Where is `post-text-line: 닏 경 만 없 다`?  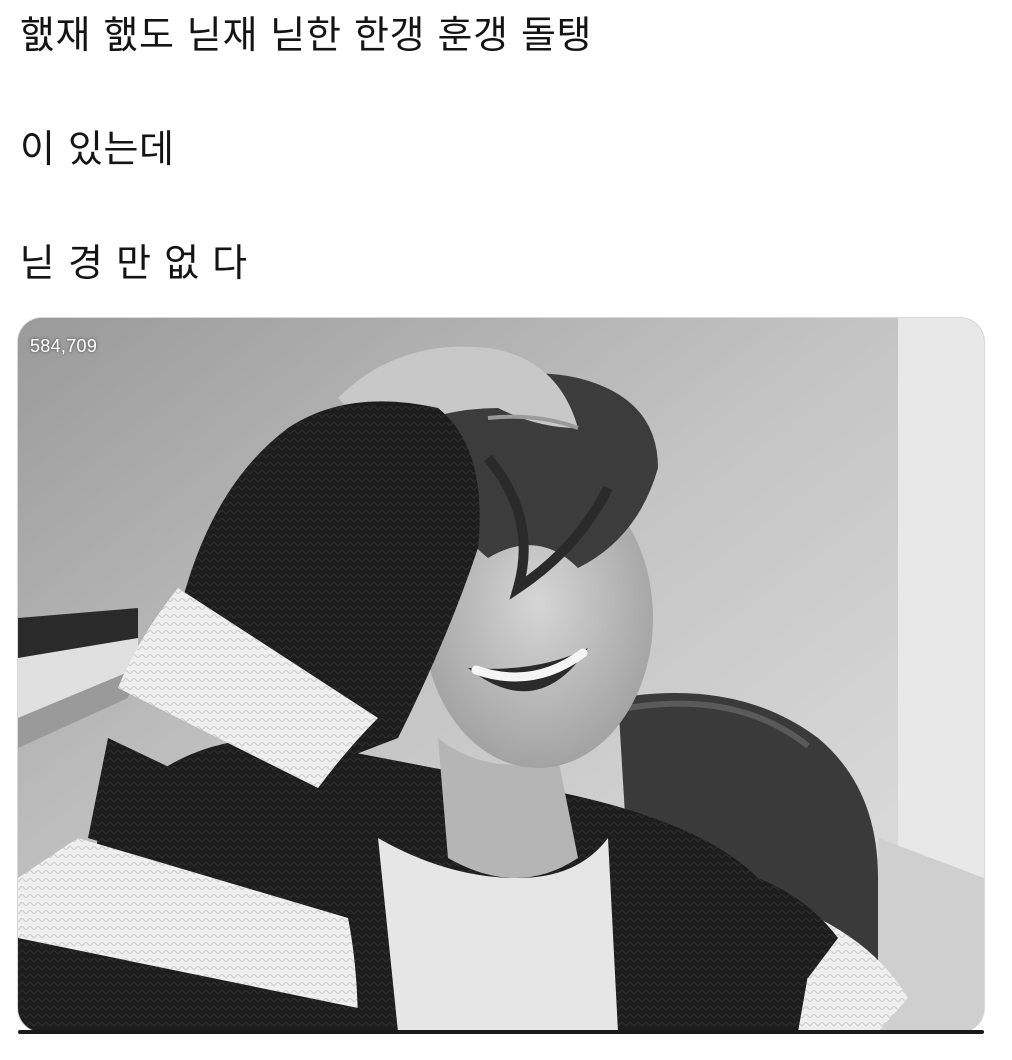 post-text-line: 닏 경 만 없 다 is located at coordinates (134, 263).